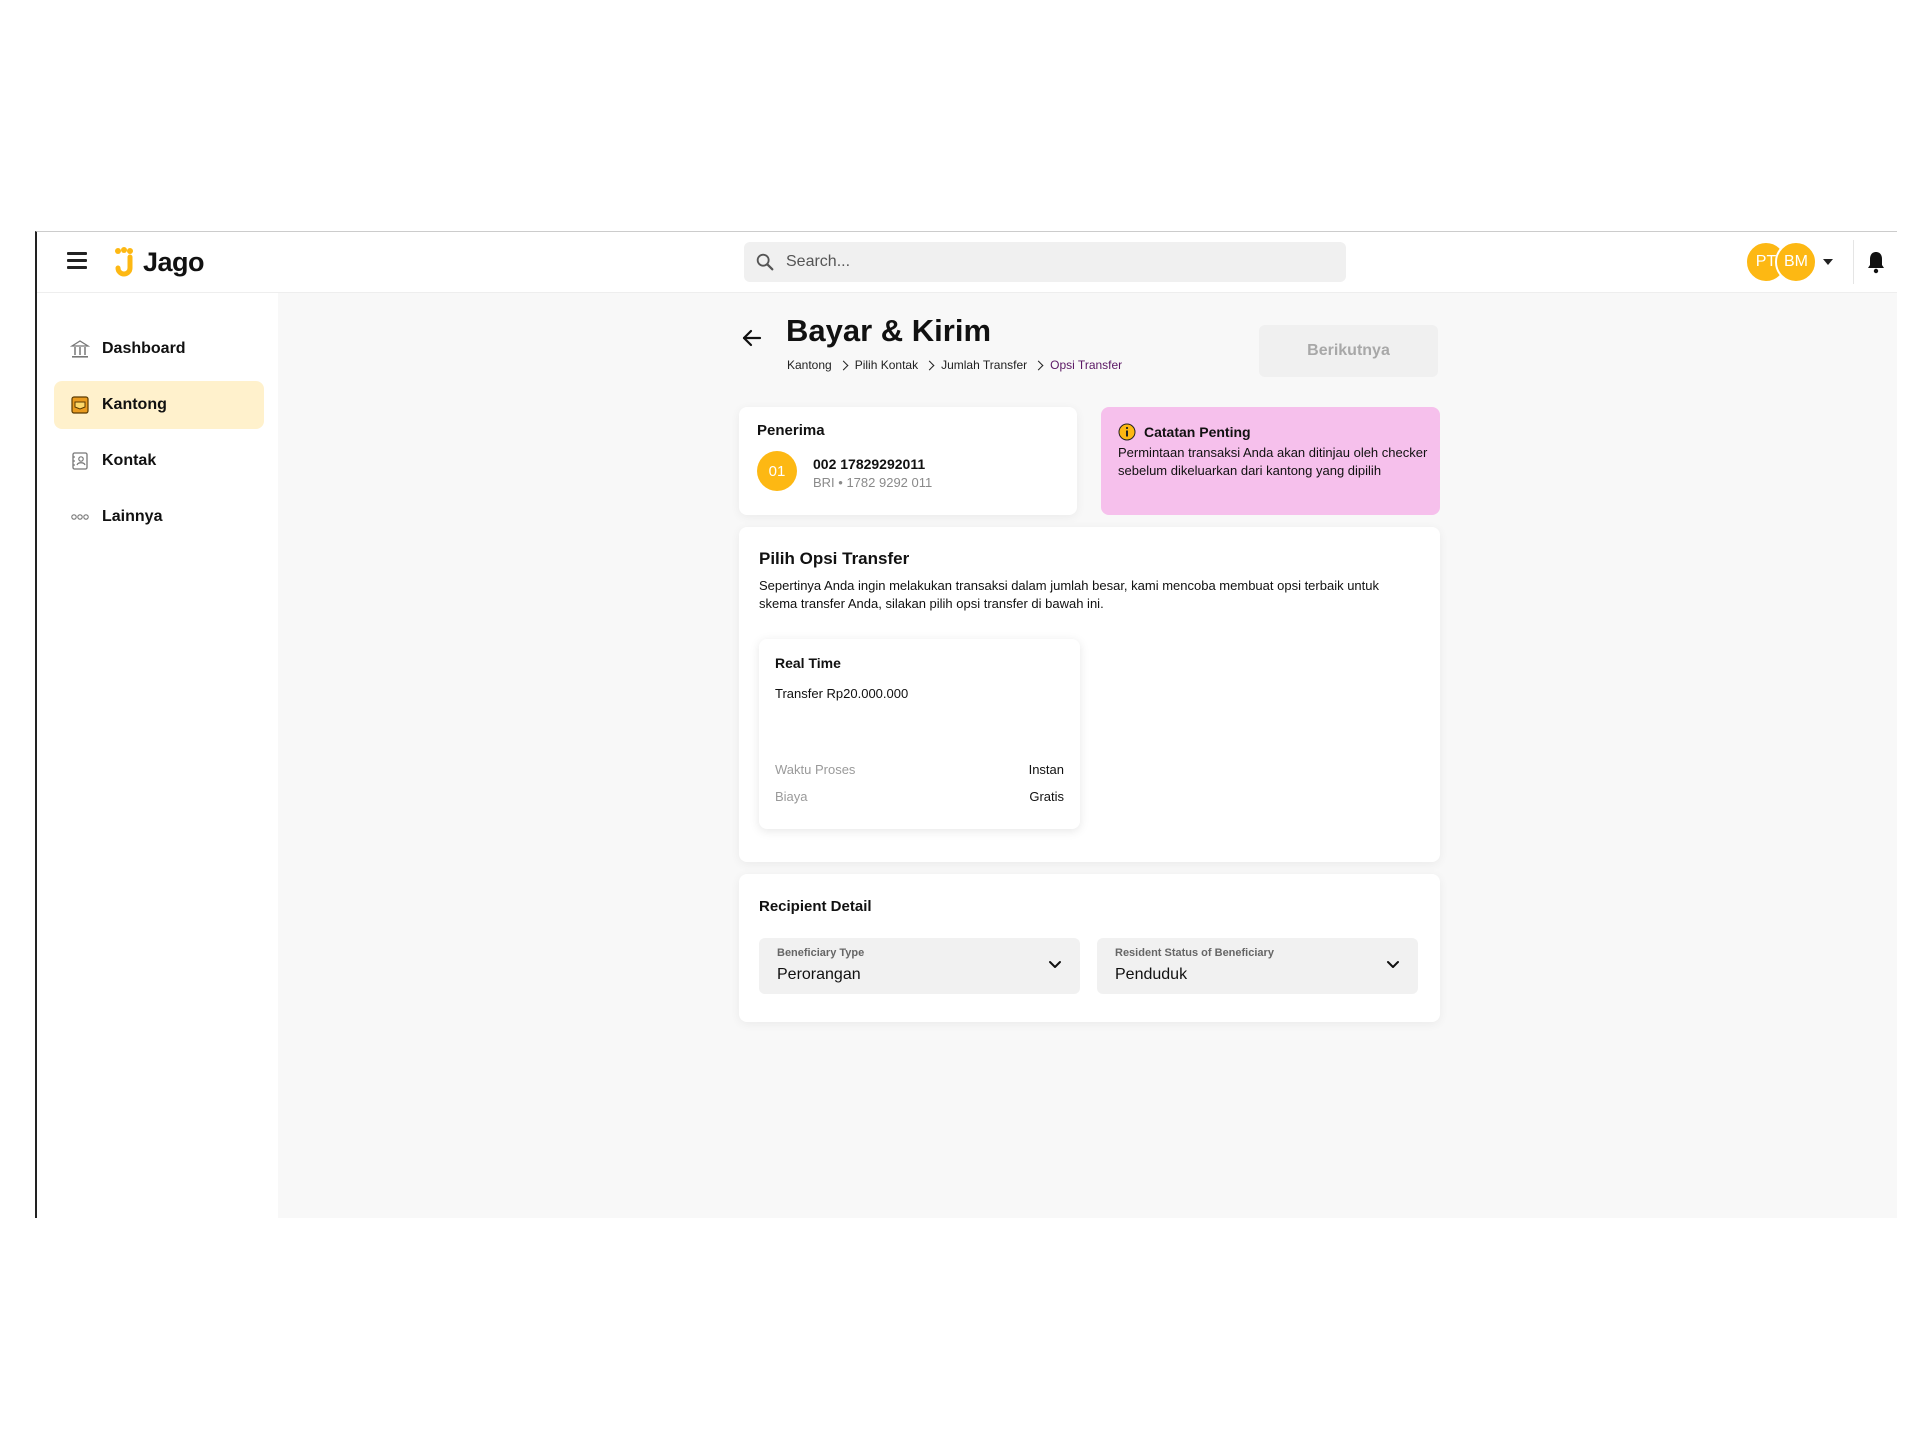 The height and width of the screenshot is (1440, 1920). Describe the element at coordinates (159, 461) in the screenshot. I see `sidebar-item-kontak: Kontak` at that location.